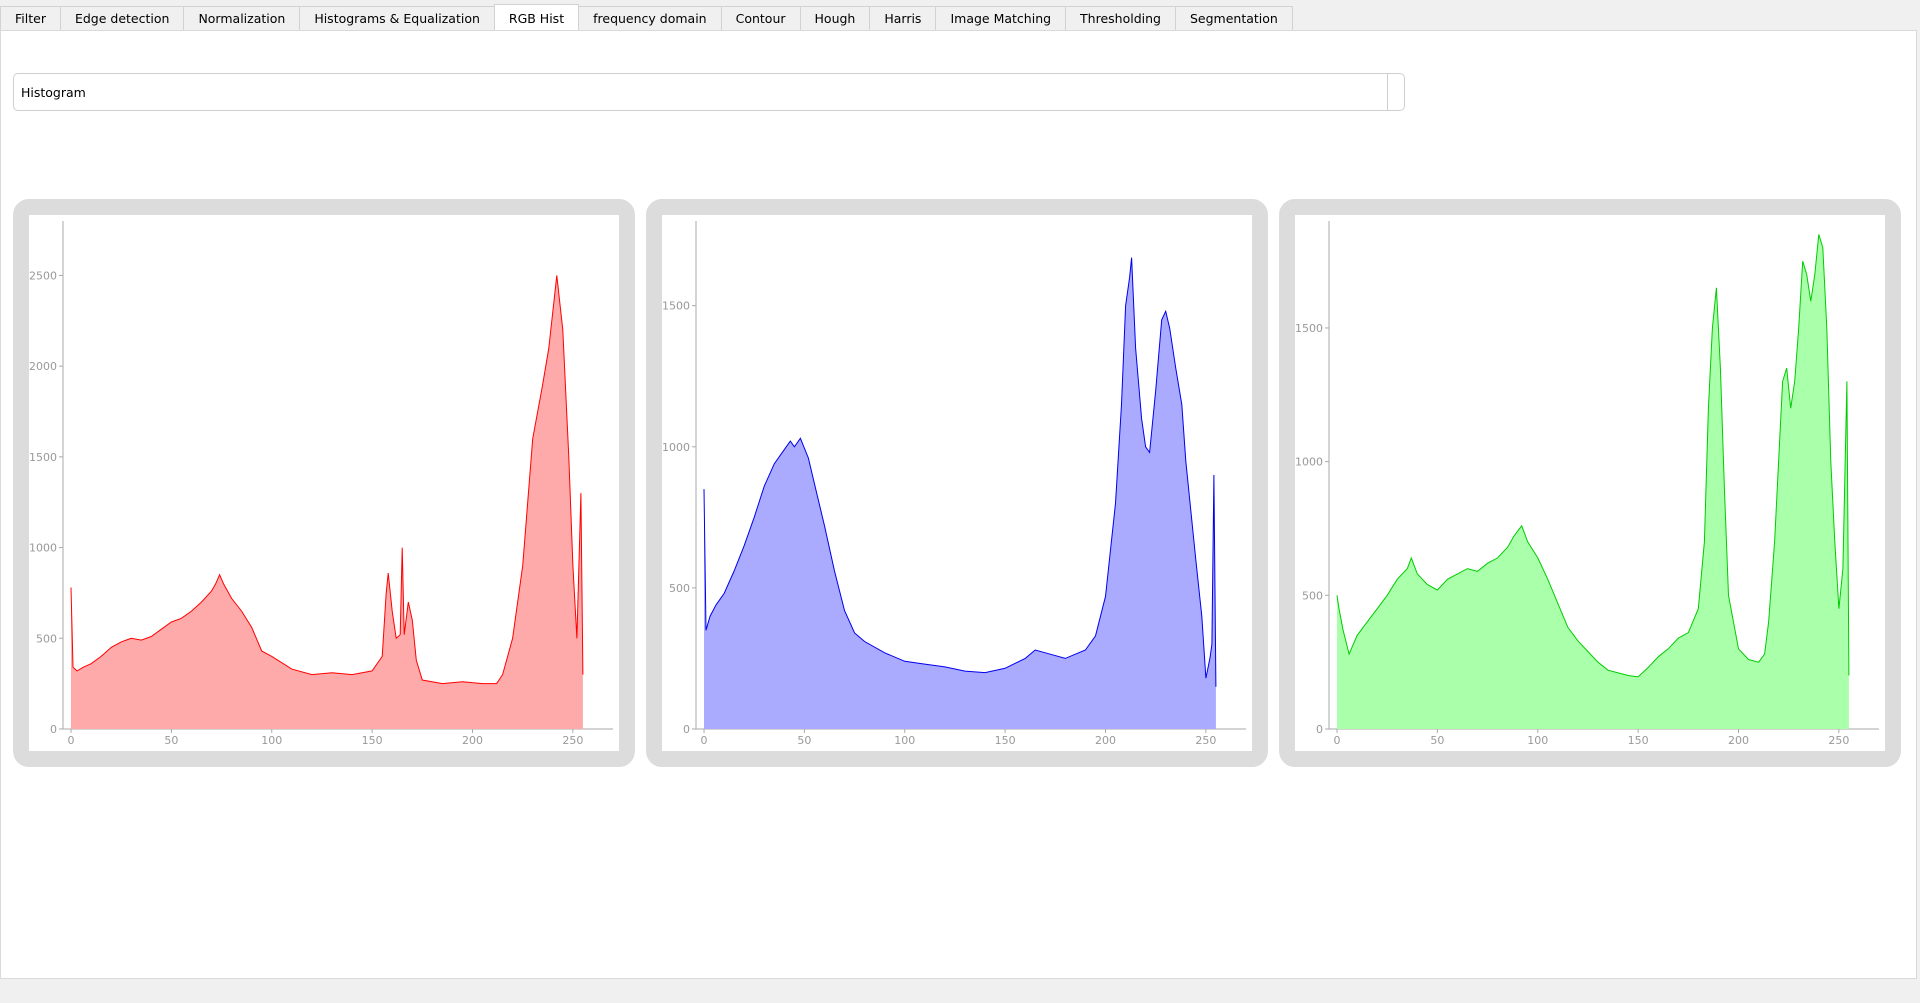 The width and height of the screenshot is (1920, 1003). I want to click on tab-image-matching: Image Matching, so click(1001, 18).